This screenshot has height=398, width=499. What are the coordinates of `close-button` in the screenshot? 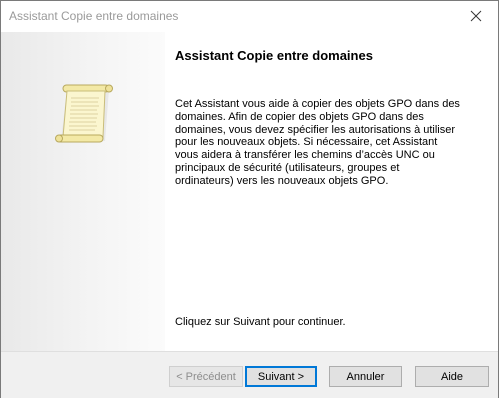 It's located at (476, 16).